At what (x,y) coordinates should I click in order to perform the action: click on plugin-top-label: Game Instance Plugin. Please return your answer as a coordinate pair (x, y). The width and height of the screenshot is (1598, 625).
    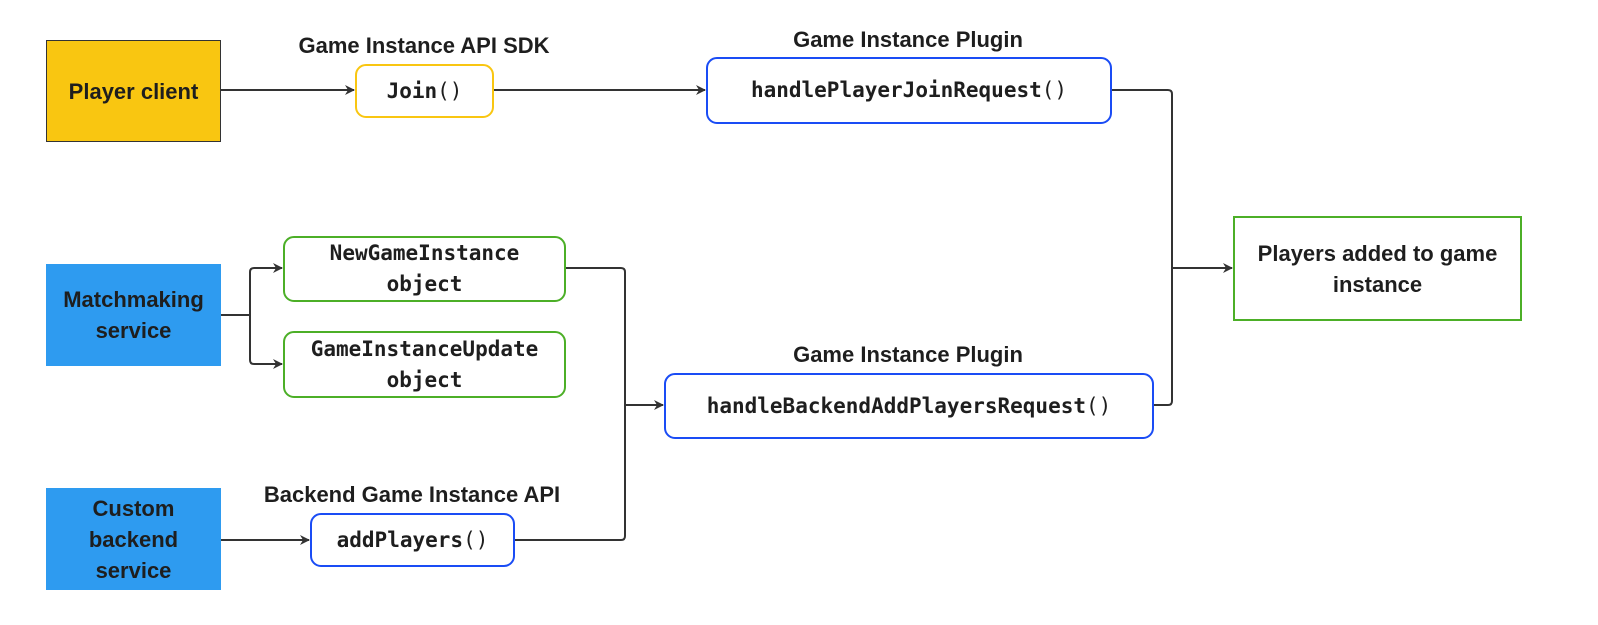
    Looking at the image, I should click on (908, 39).